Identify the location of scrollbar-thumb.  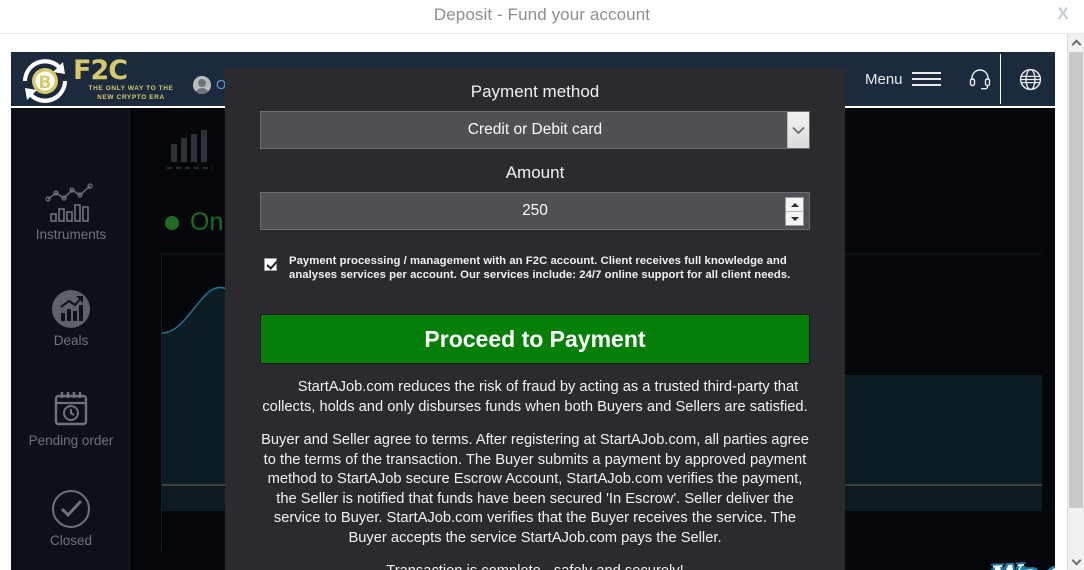
(1076, 280).